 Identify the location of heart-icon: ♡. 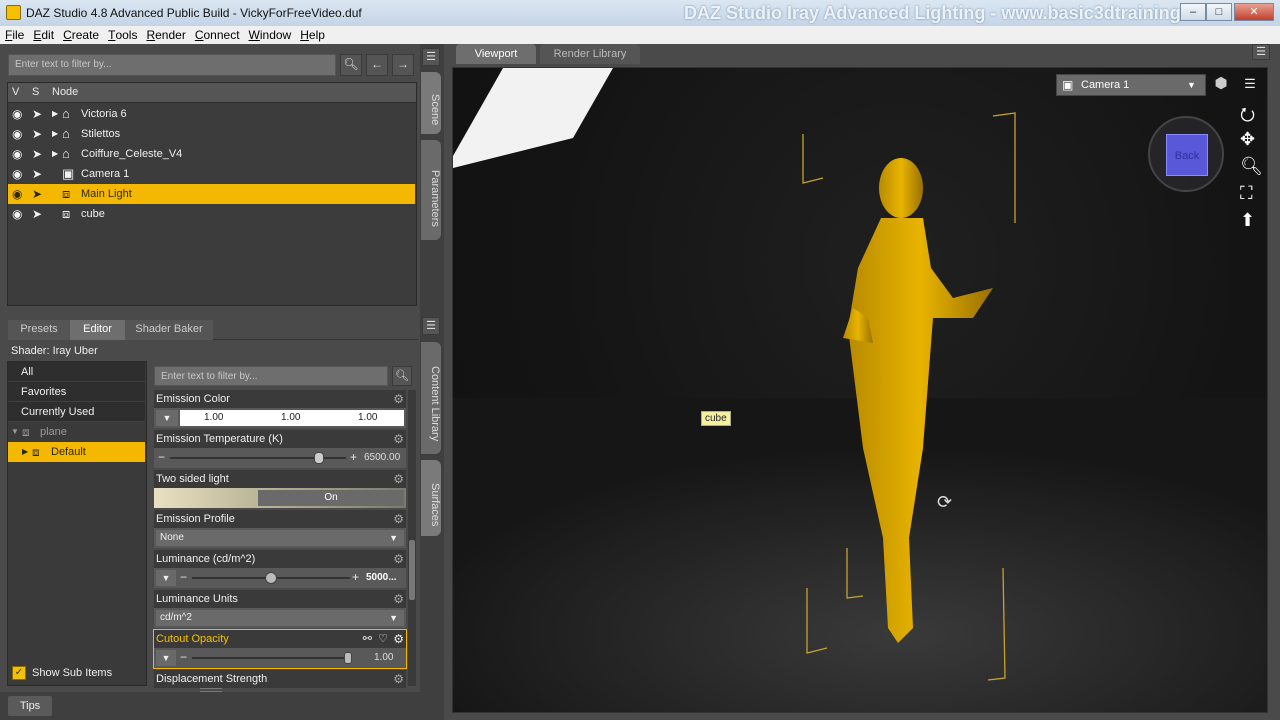
(383, 639).